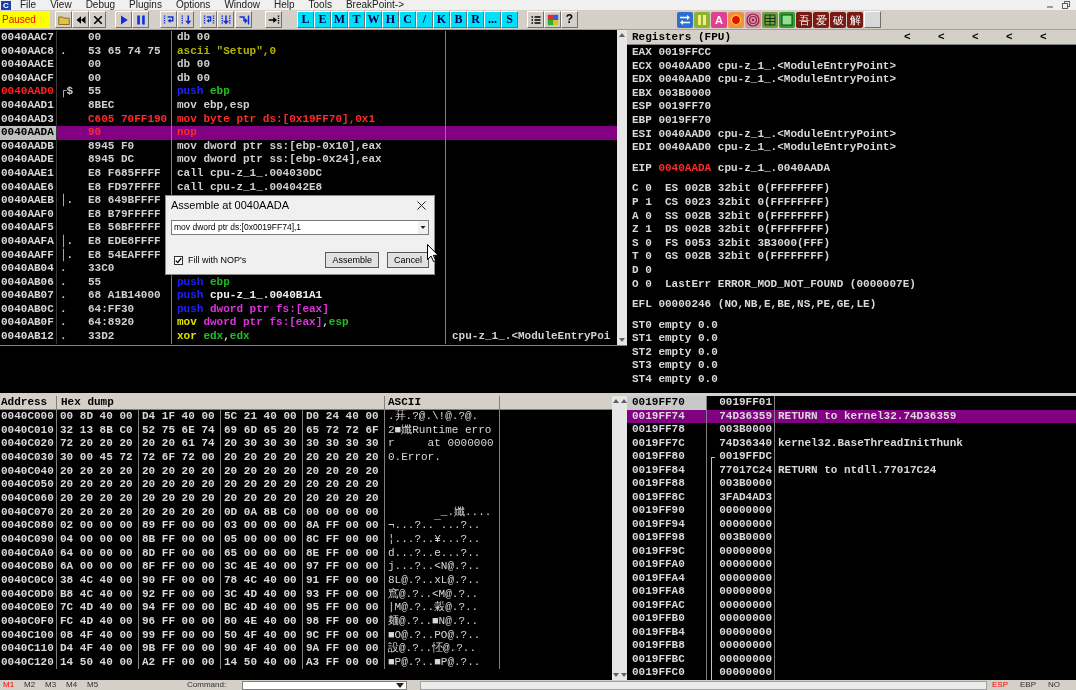 The width and height of the screenshot is (1076, 690). I want to click on register-comment: GS 002B 32bit 0(FFFFFFFF), so click(748, 257).